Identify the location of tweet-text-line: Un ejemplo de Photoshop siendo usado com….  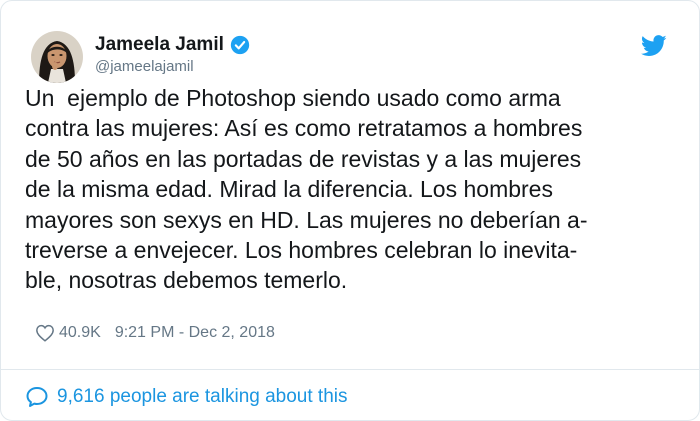
(293, 98).